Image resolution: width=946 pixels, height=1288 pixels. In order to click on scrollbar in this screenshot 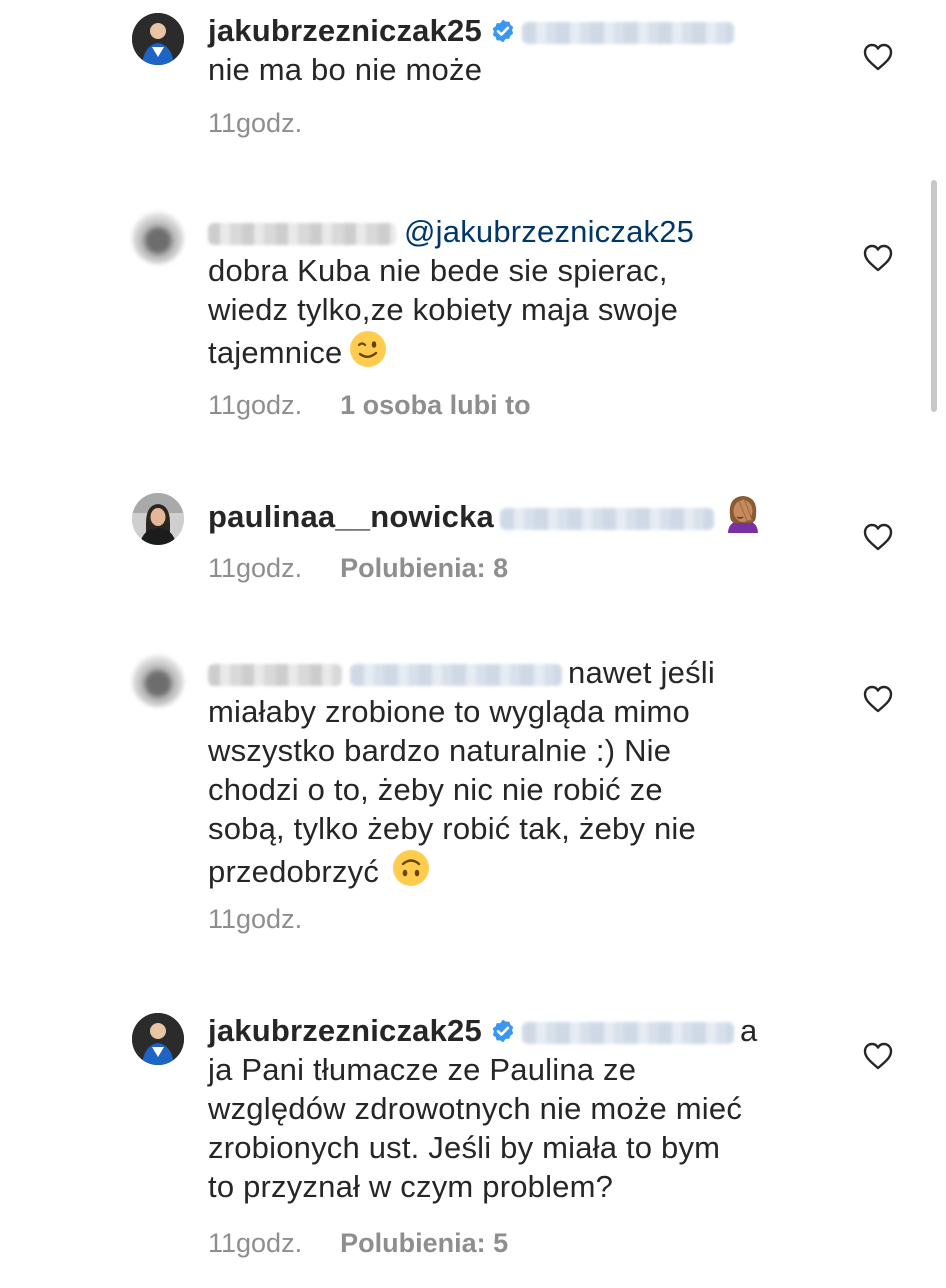, I will do `click(934, 296)`.